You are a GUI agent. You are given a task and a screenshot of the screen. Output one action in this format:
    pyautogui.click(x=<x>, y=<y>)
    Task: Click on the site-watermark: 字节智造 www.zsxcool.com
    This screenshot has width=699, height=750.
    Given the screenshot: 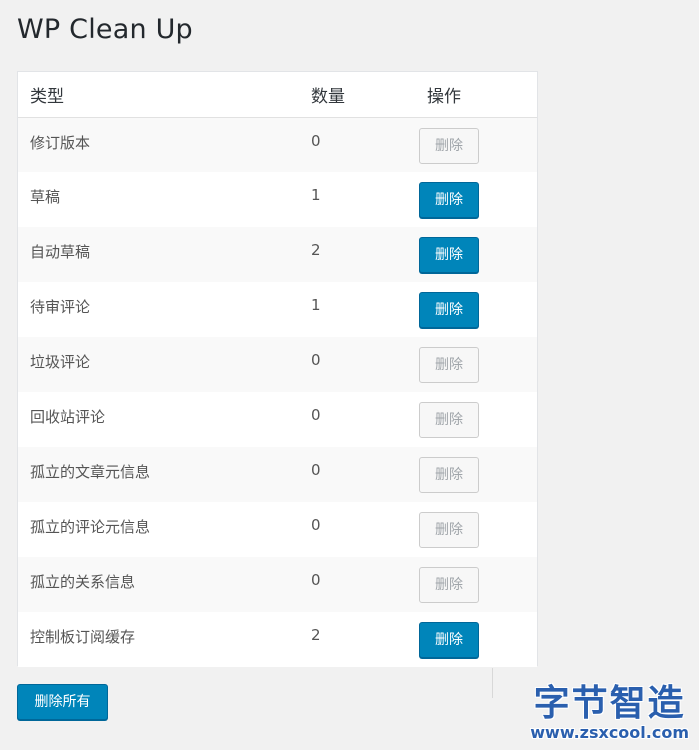 What is the action you would take?
    pyautogui.click(x=609, y=713)
    